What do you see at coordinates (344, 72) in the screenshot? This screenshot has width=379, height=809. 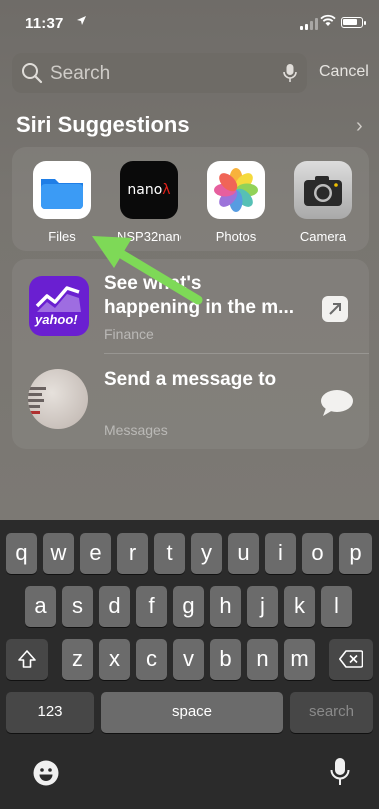 I see `cancel-button: Cancel` at bounding box center [344, 72].